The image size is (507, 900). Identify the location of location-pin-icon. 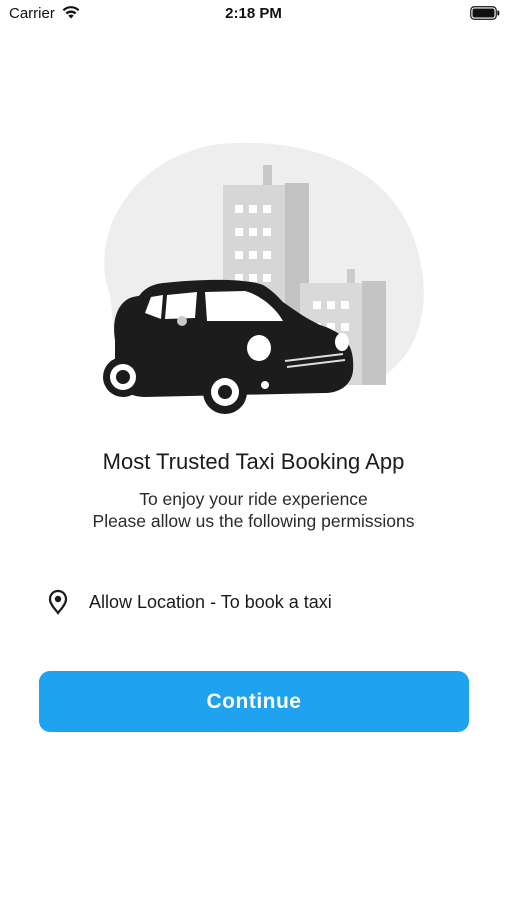
(58, 602).